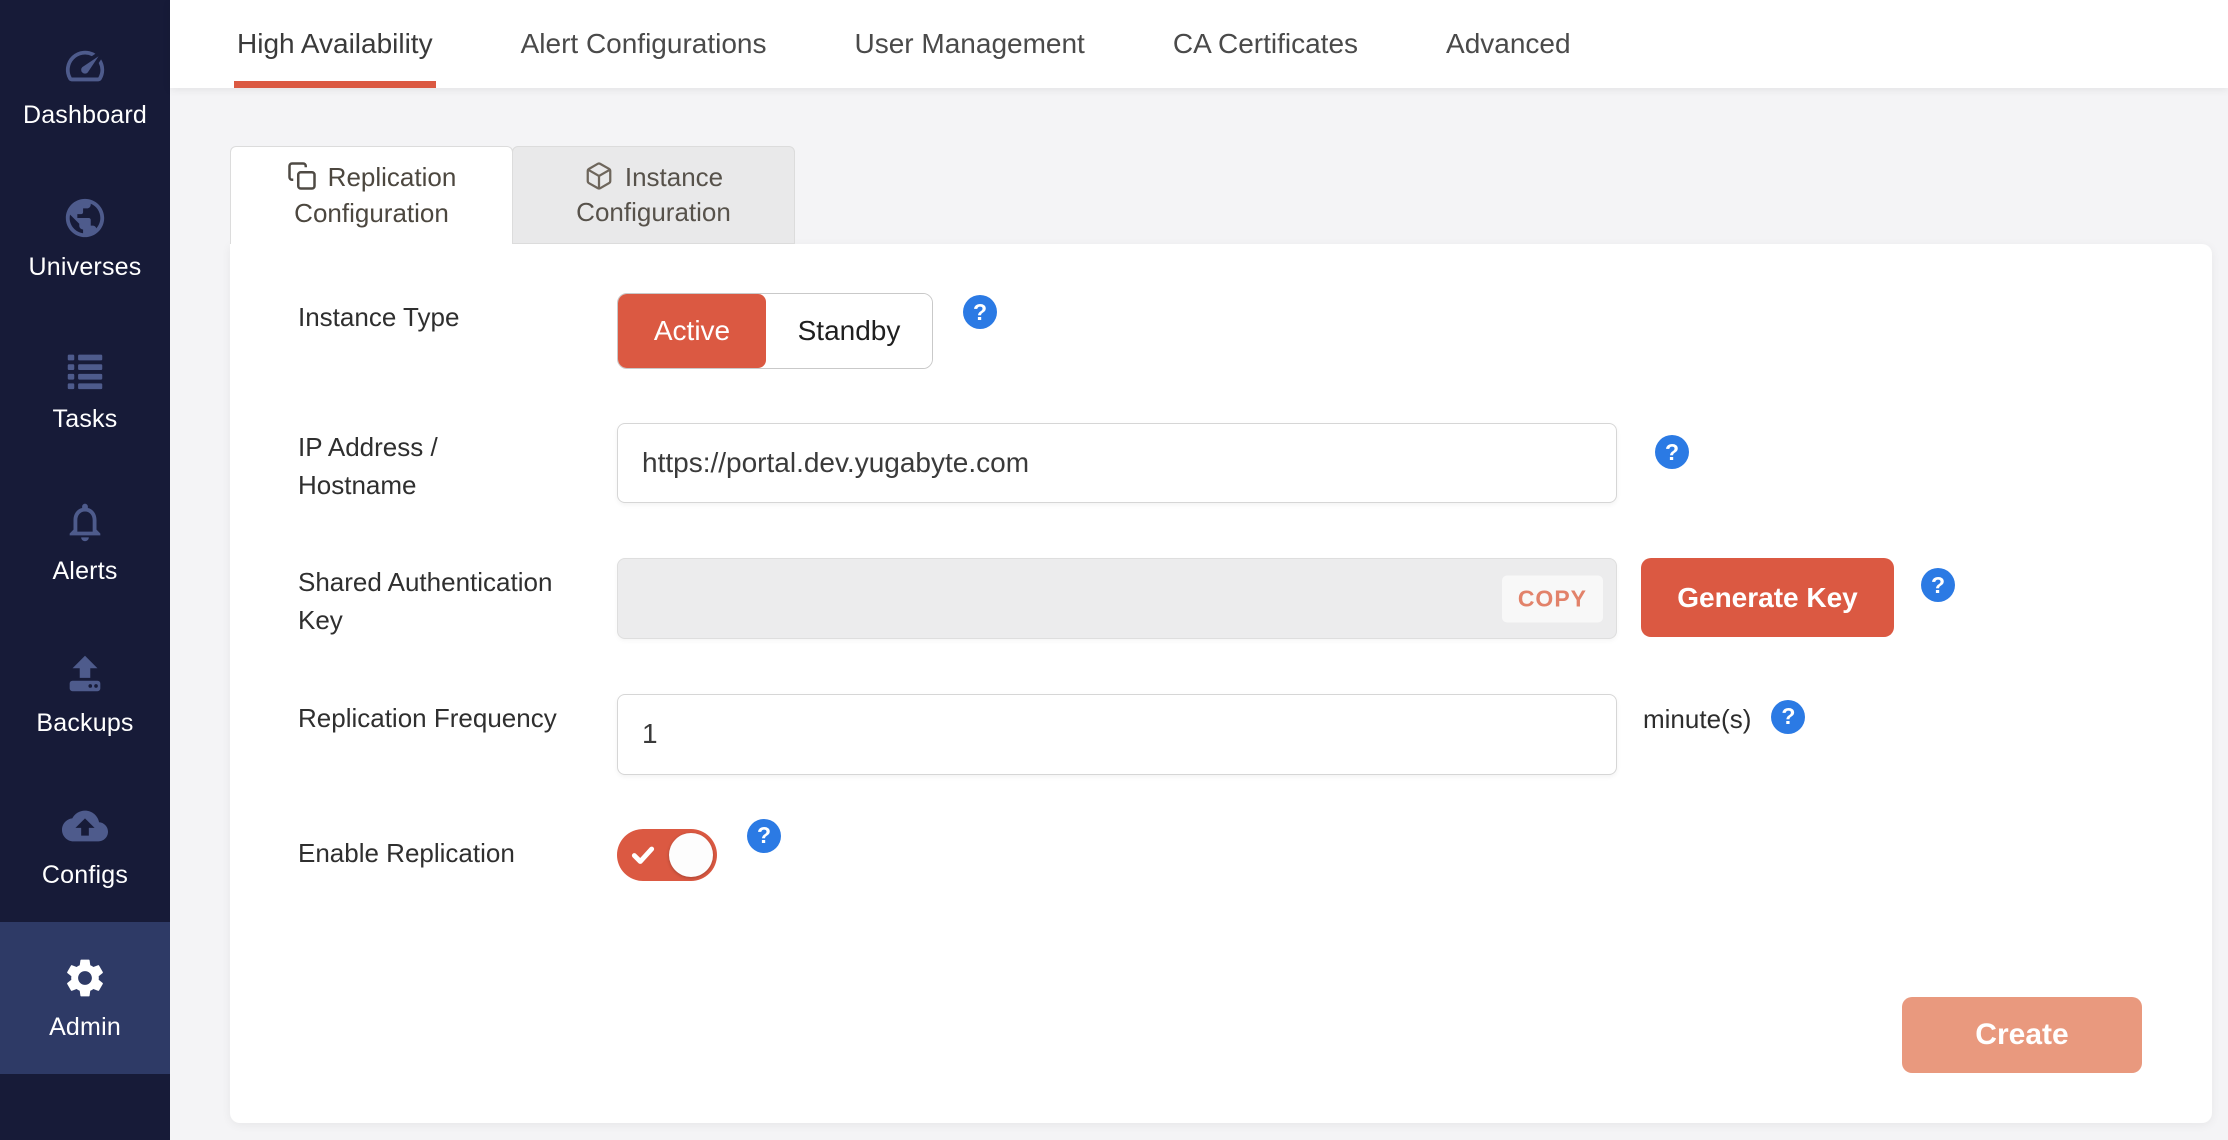 This screenshot has width=2228, height=1140. What do you see at coordinates (85, 266) in the screenshot?
I see `sidebar-item-label: Universes` at bounding box center [85, 266].